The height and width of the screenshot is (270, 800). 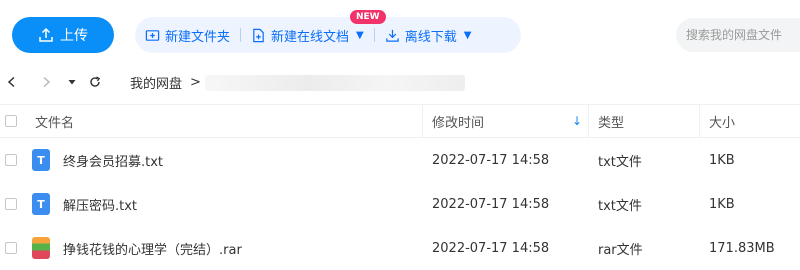 What do you see at coordinates (113, 160) in the screenshot?
I see `file-name: 终身会员招募.txt` at bounding box center [113, 160].